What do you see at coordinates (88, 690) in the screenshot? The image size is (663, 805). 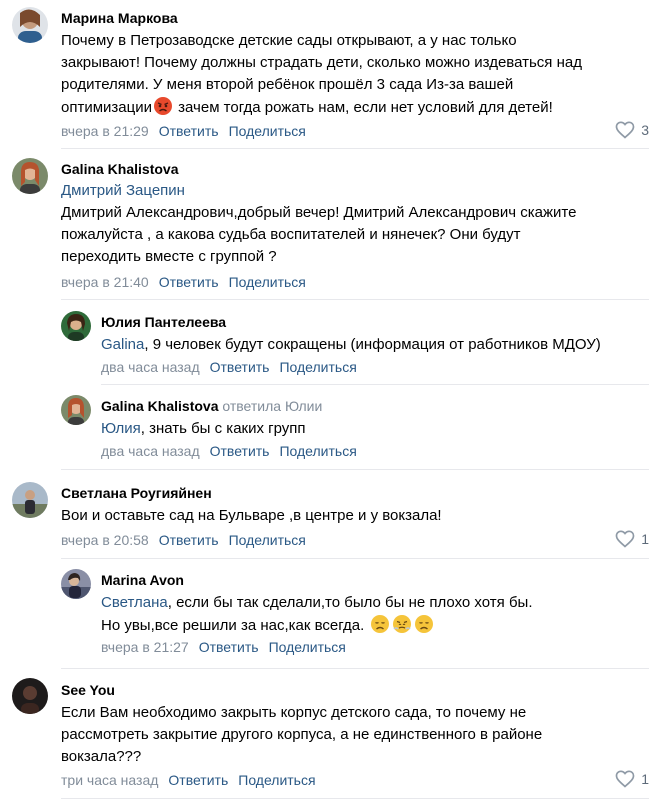 I see `author-name: See You` at bounding box center [88, 690].